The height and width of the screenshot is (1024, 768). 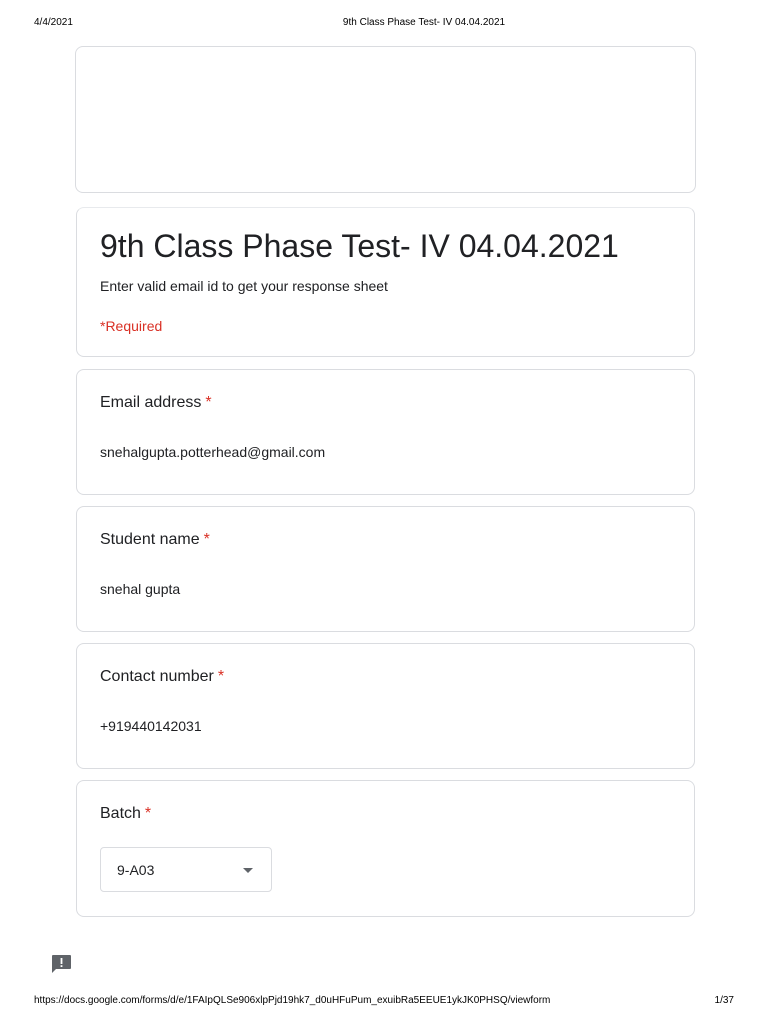 What do you see at coordinates (359, 246) in the screenshot?
I see `form-title: 9th Class Phase Test- IV 04.04.2021` at bounding box center [359, 246].